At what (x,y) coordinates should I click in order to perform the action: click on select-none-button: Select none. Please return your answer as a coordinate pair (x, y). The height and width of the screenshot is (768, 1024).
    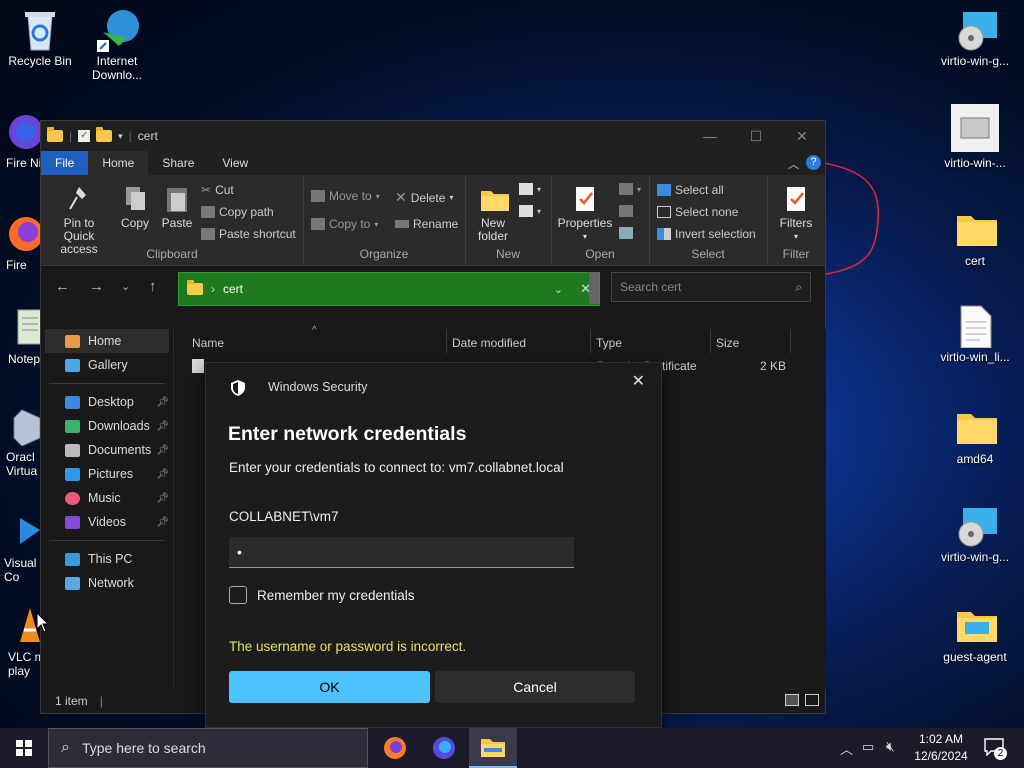
    Looking at the image, I should click on (697, 212).